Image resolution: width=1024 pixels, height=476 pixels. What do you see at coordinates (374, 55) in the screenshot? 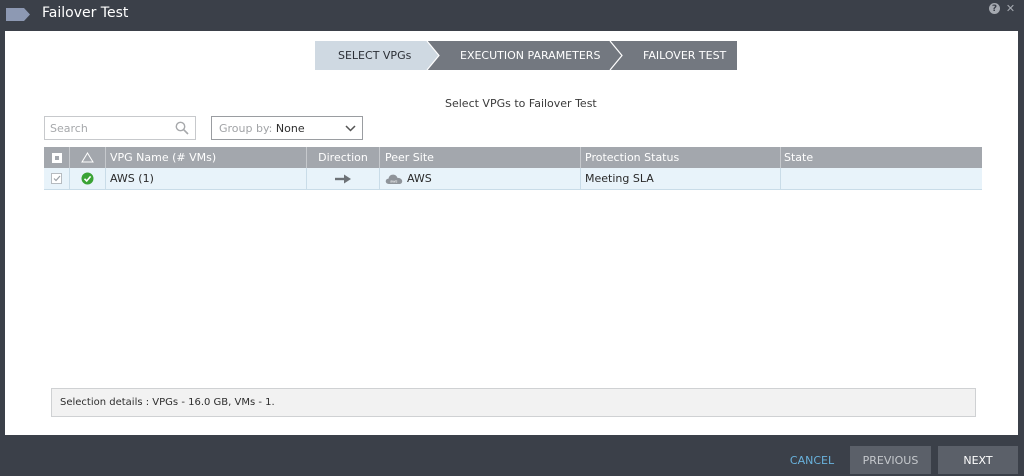
I see `wizard-step-select-vpgs: SELECT VPGs` at bounding box center [374, 55].